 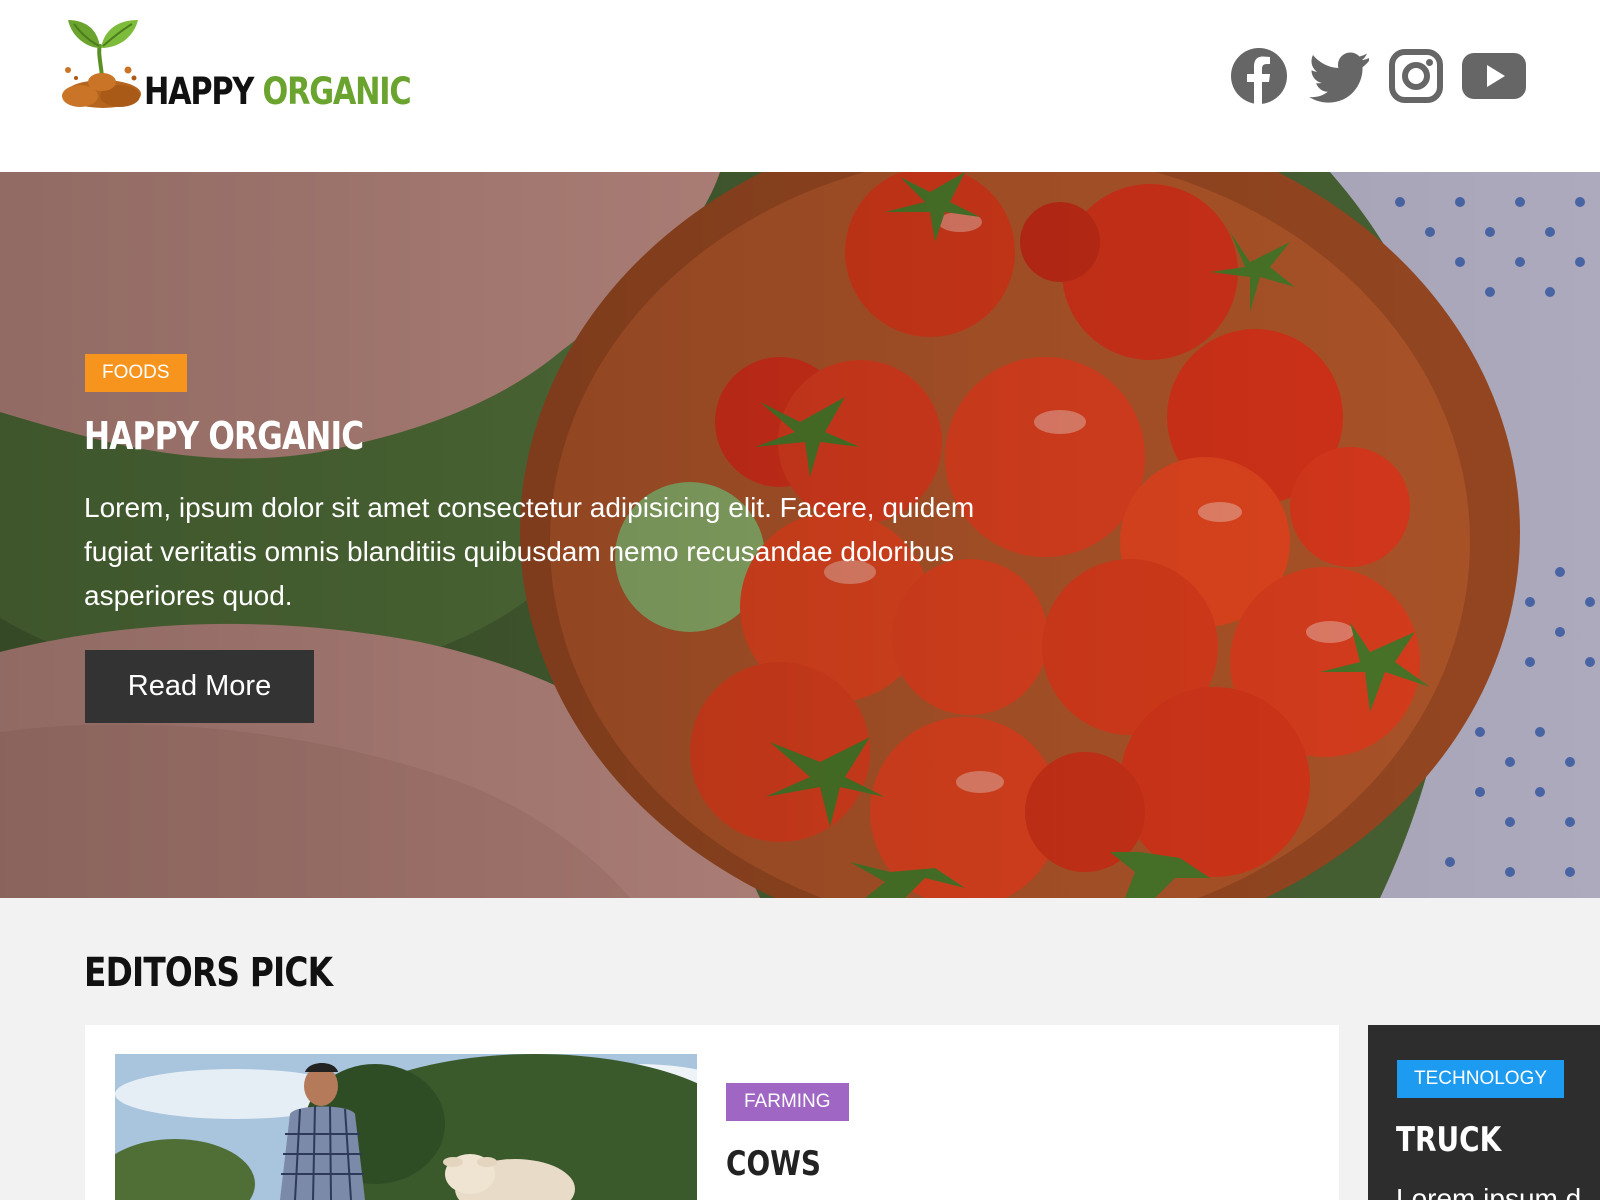 What do you see at coordinates (1339, 76) in the screenshot?
I see `twitter-icon` at bounding box center [1339, 76].